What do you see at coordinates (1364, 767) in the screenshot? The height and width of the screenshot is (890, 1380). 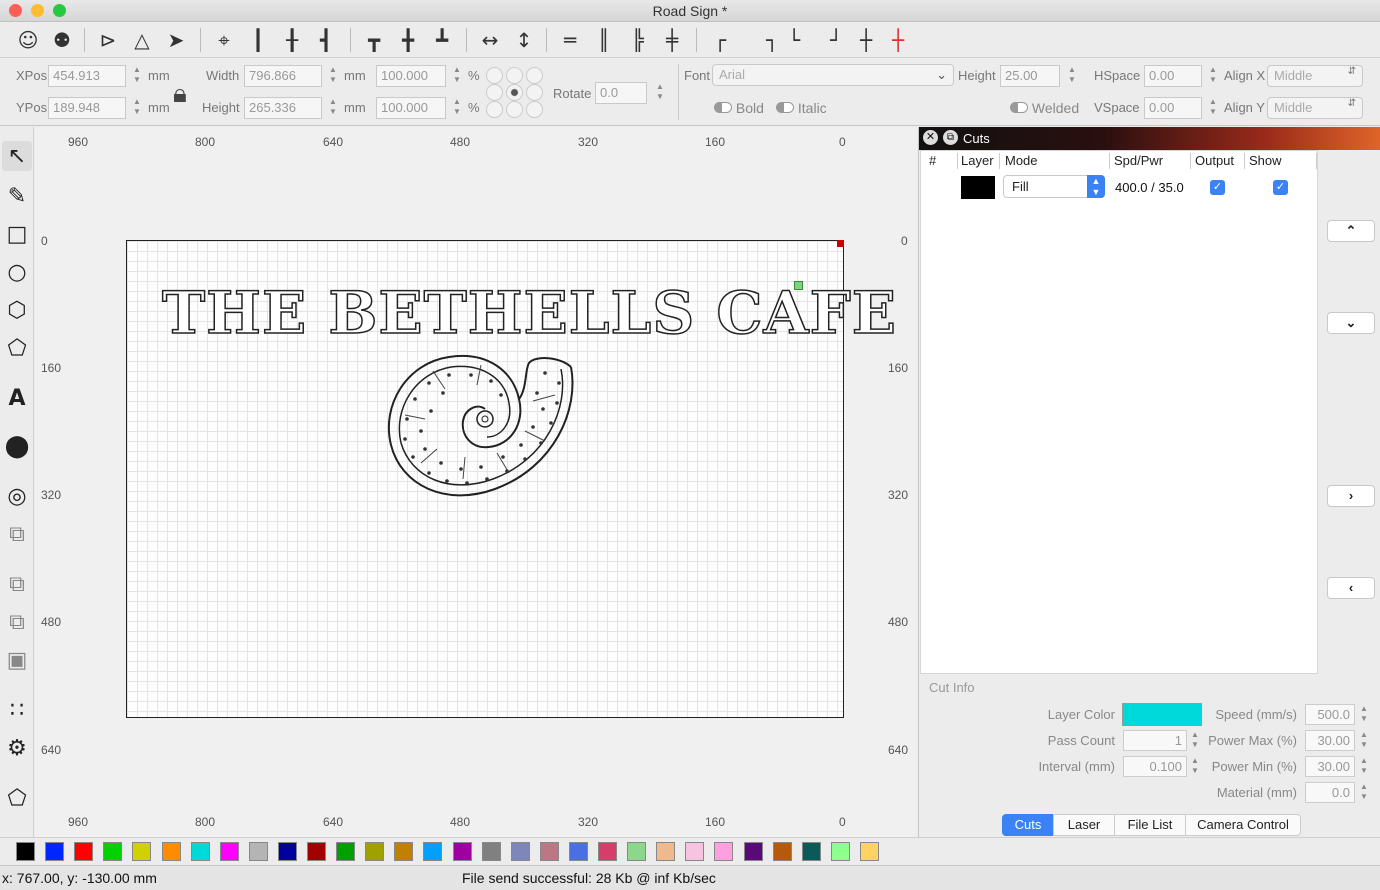 I see `power-min-stepper: ▲ ▼` at bounding box center [1364, 767].